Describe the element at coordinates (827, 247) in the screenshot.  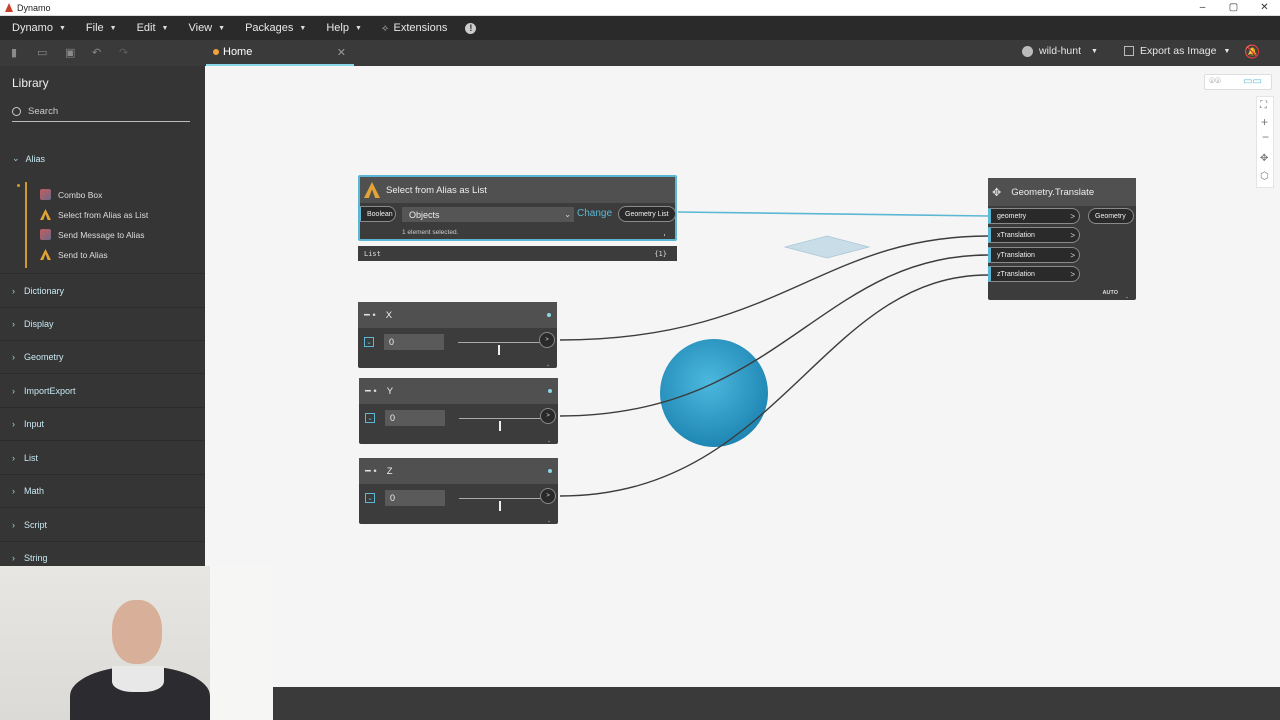
I see `plane-preview` at that location.